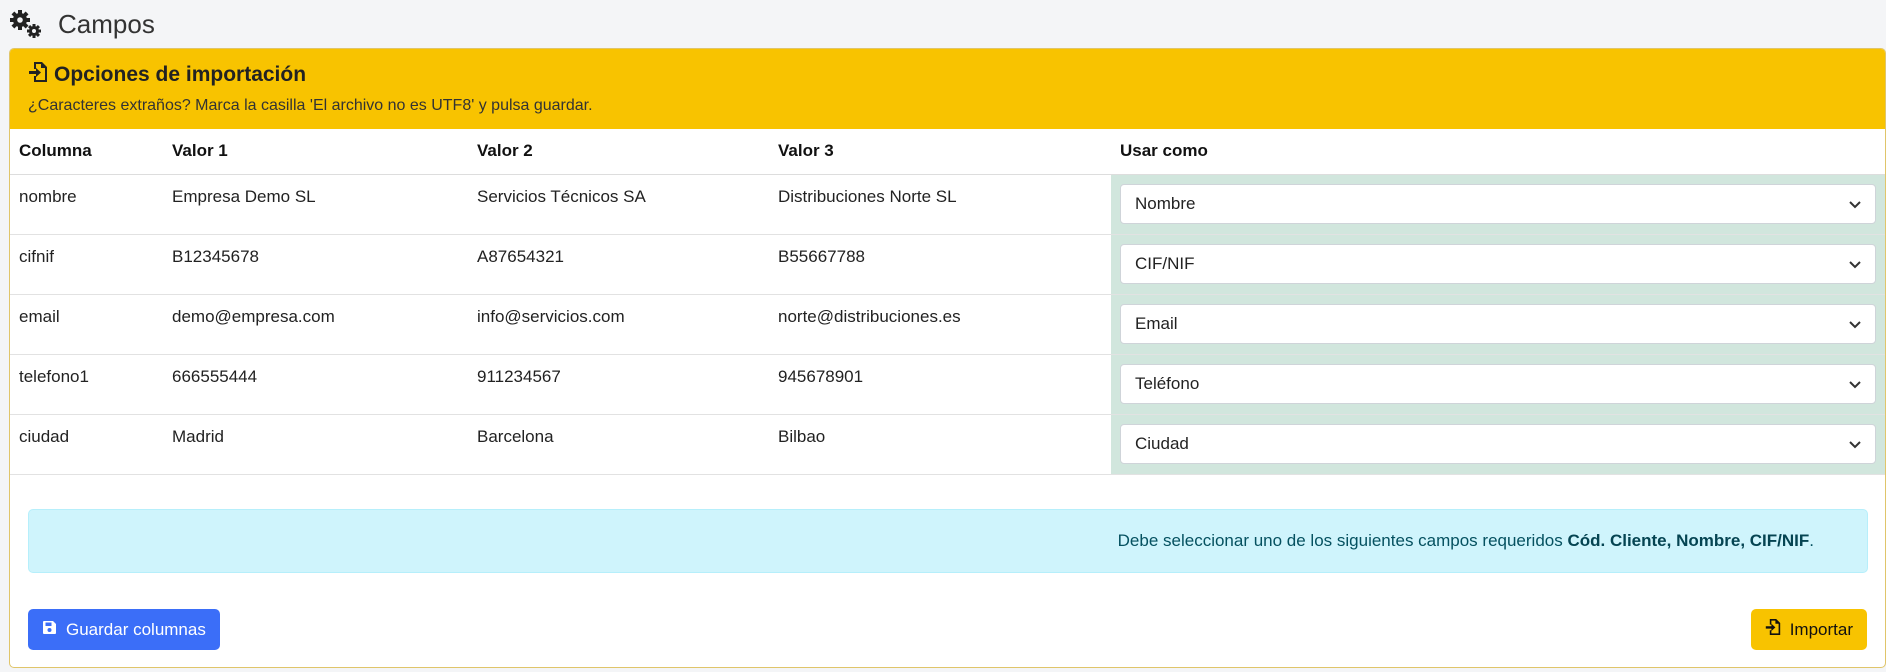 Image resolution: width=1886 pixels, height=672 pixels. I want to click on import-button: Importar, so click(1808, 629).